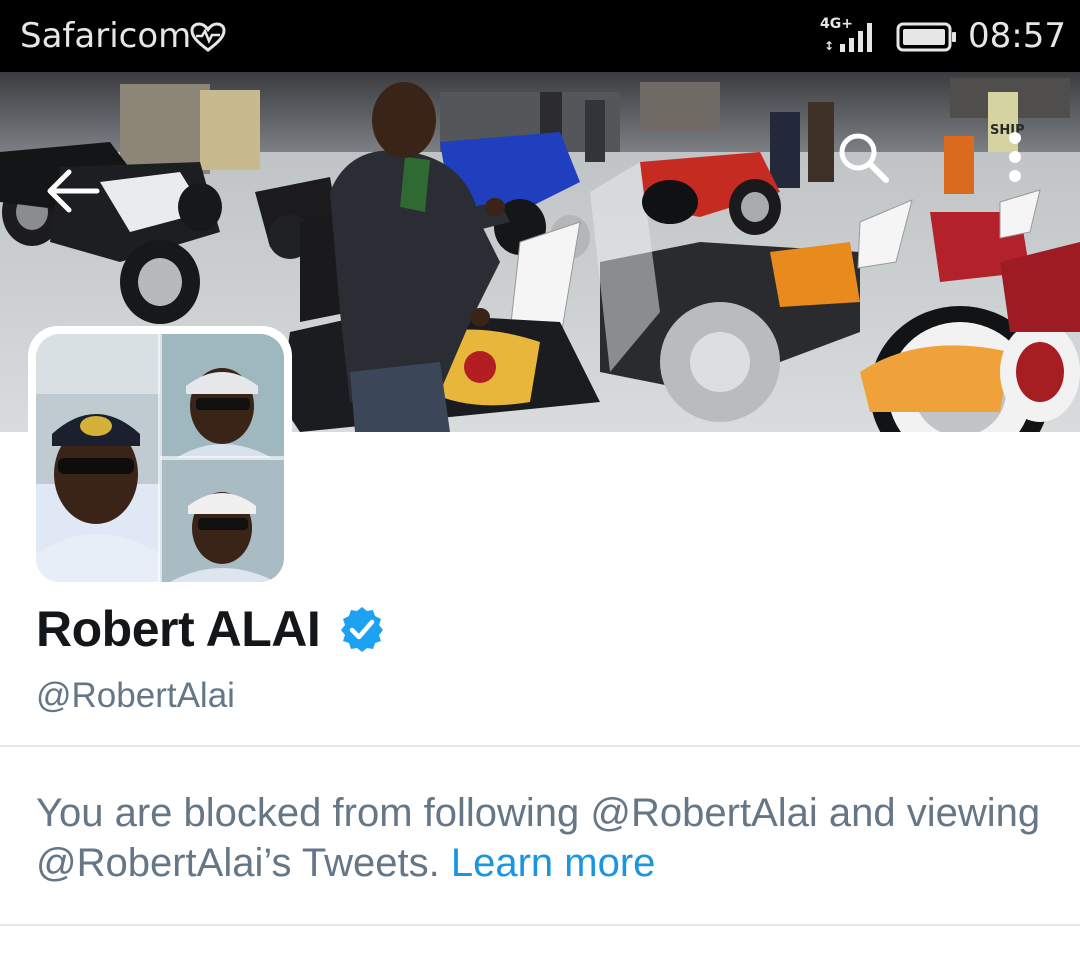 This screenshot has height=966, width=1080. I want to click on search-button, so click(863, 157).